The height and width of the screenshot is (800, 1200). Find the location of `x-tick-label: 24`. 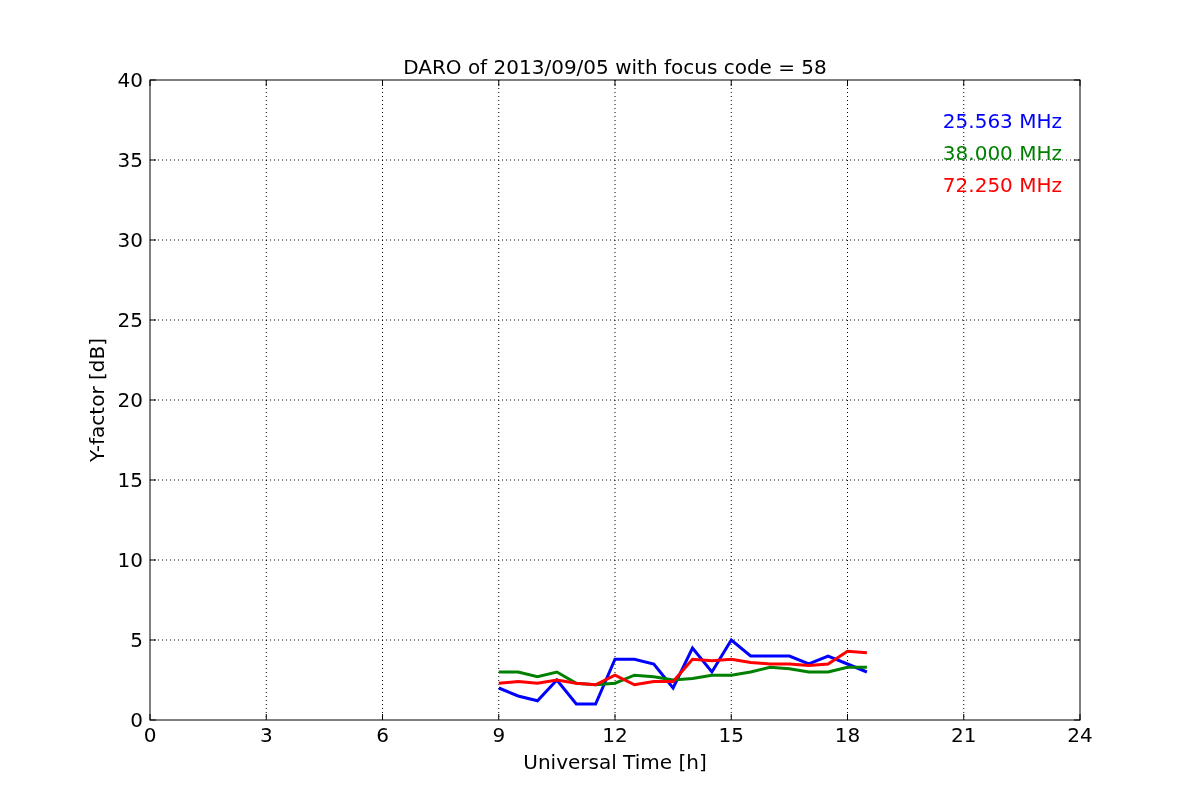

x-tick-label: 24 is located at coordinates (1080, 735).